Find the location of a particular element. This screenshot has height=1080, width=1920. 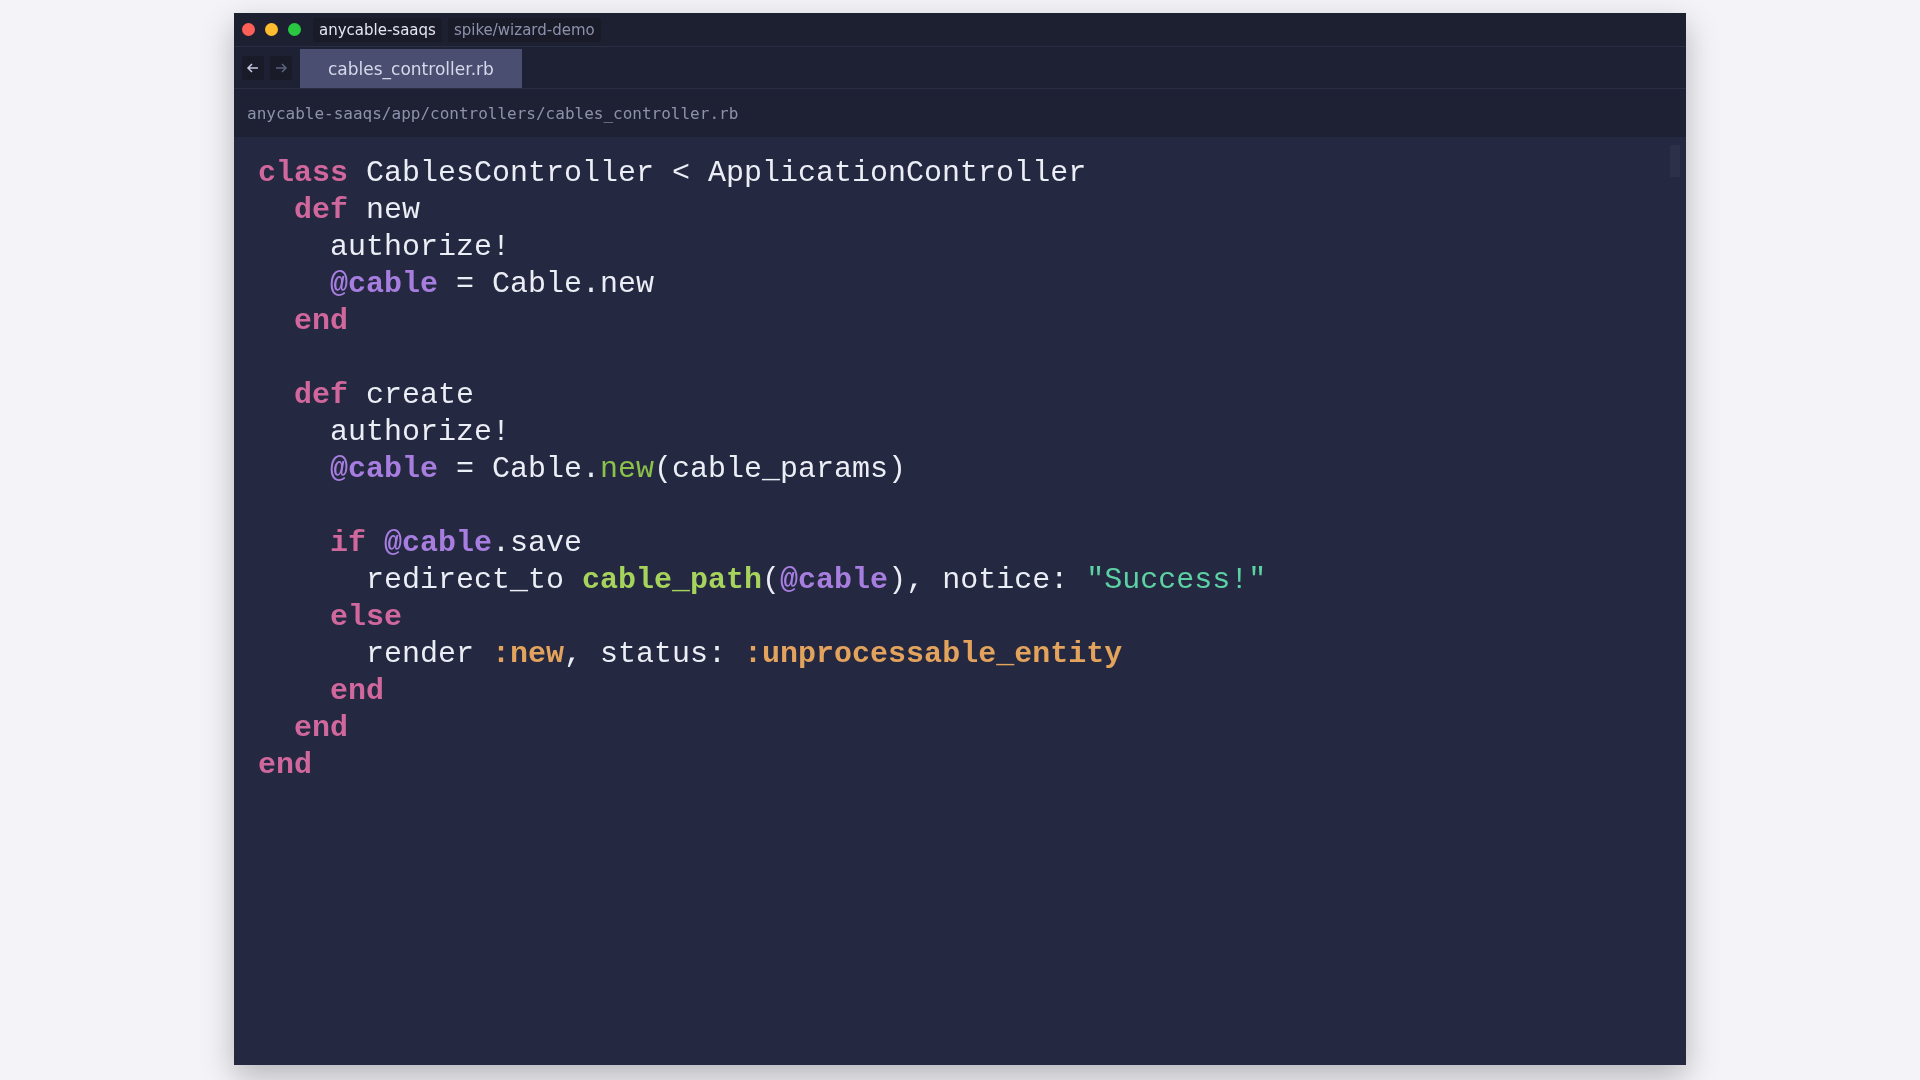

zoom-icon is located at coordinates (294, 29).